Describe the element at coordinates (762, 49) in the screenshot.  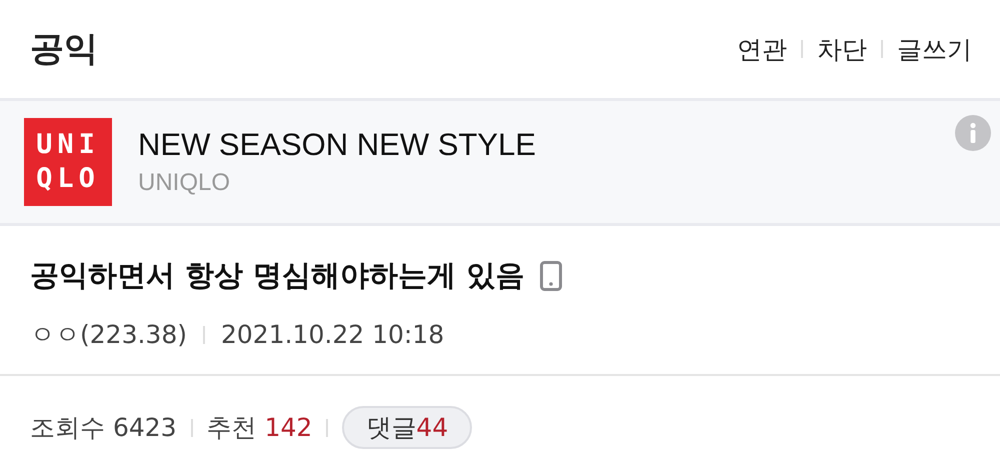
I see `header-link: 연관` at that location.